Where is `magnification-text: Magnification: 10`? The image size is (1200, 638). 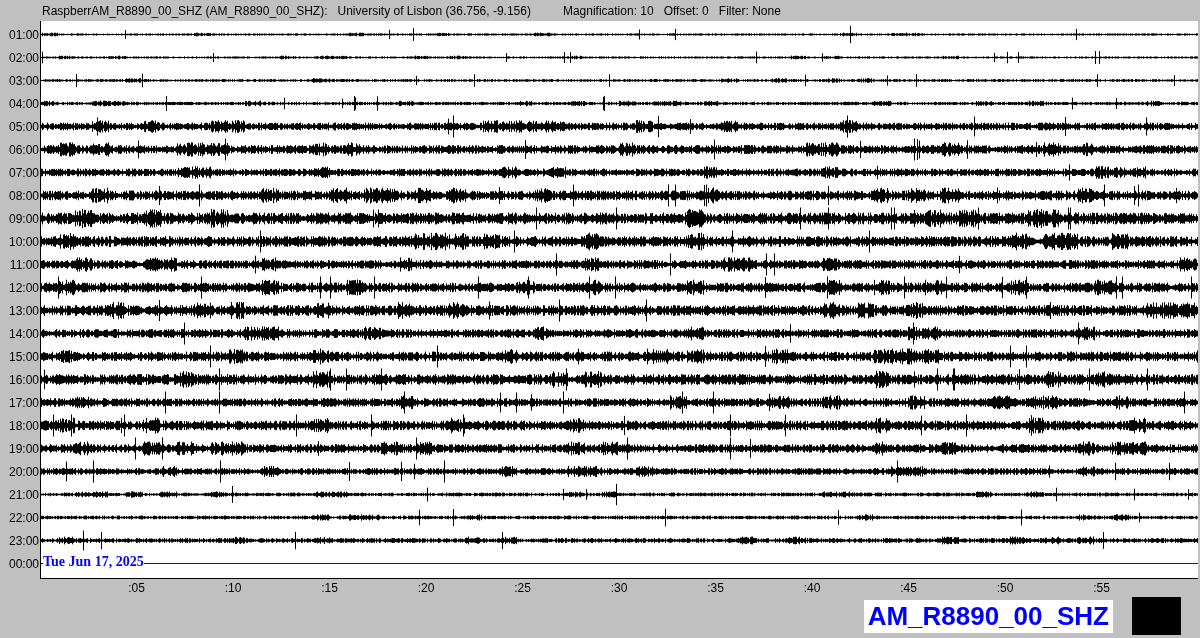
magnification-text: Magnification: 10 is located at coordinates (608, 11).